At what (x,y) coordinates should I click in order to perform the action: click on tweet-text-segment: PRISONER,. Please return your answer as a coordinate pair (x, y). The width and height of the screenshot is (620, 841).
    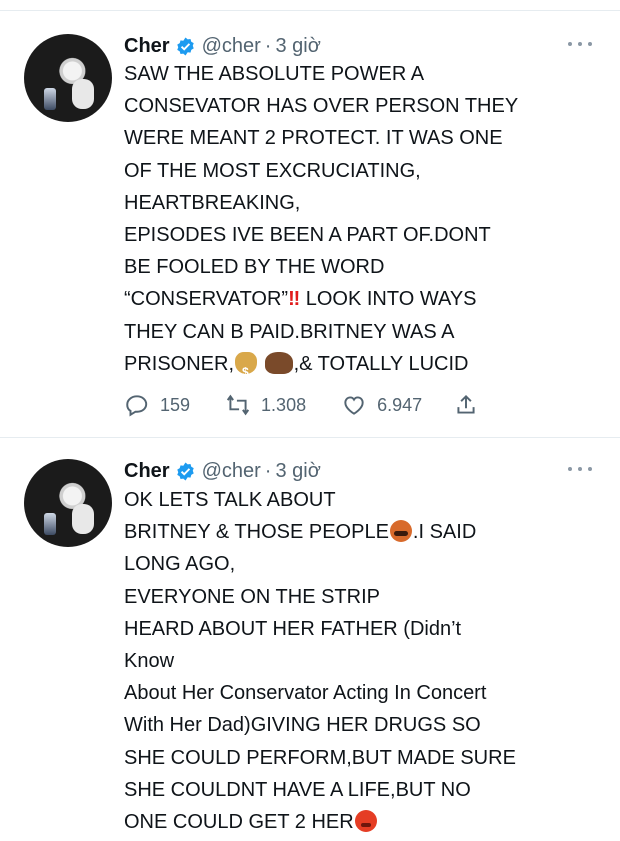
    Looking at the image, I should click on (179, 363).